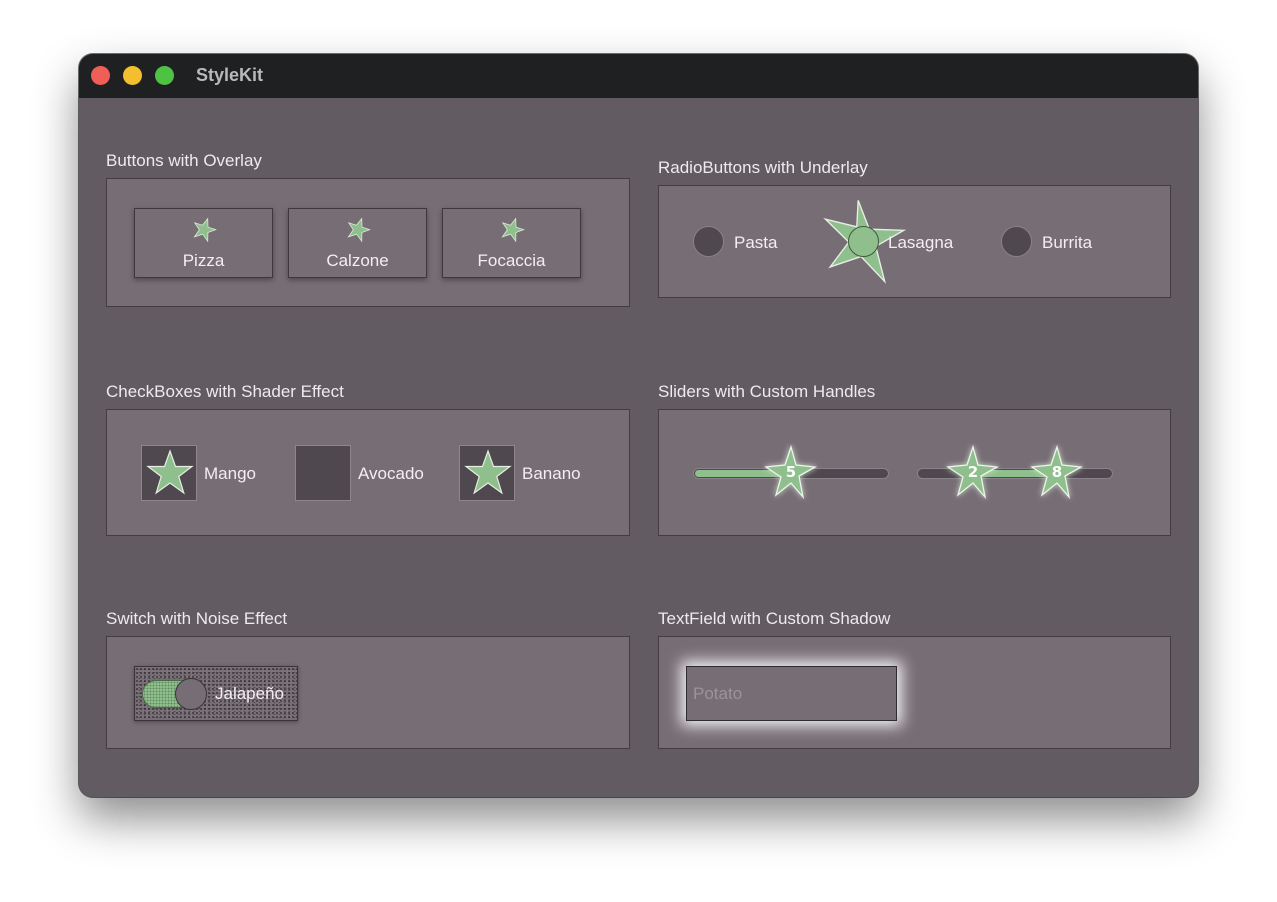 The height and width of the screenshot is (902, 1277). Describe the element at coordinates (791, 693) in the screenshot. I see `potato-text-field` at that location.